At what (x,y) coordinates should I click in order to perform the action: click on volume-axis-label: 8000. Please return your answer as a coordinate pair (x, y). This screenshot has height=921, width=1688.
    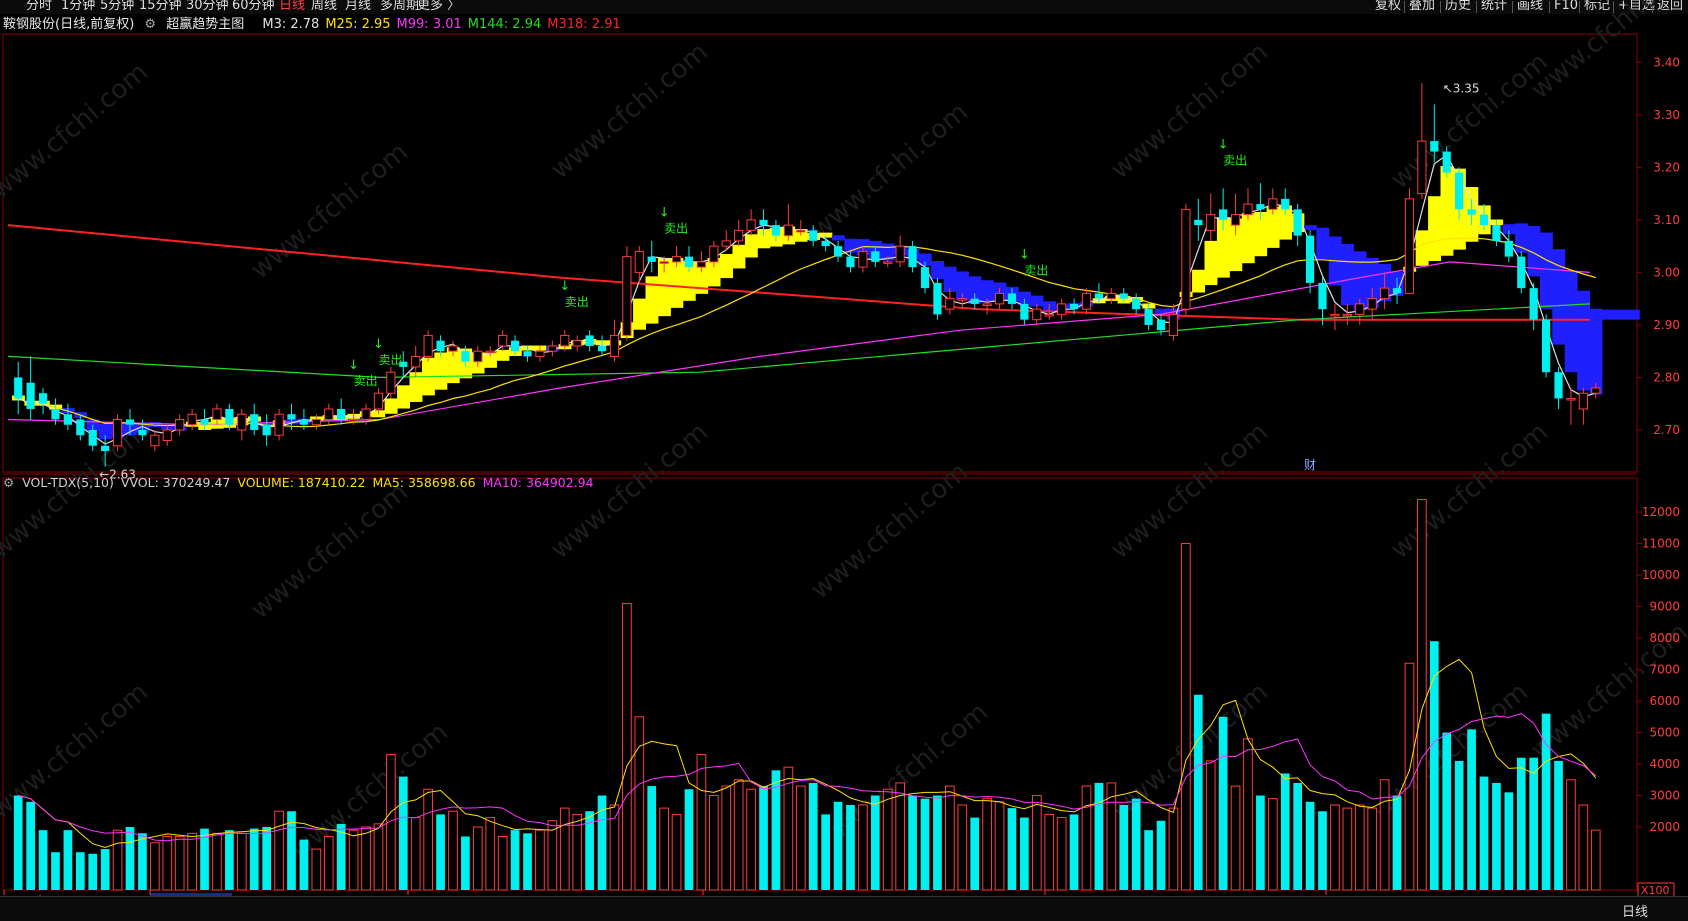
    Looking at the image, I should click on (1664, 638).